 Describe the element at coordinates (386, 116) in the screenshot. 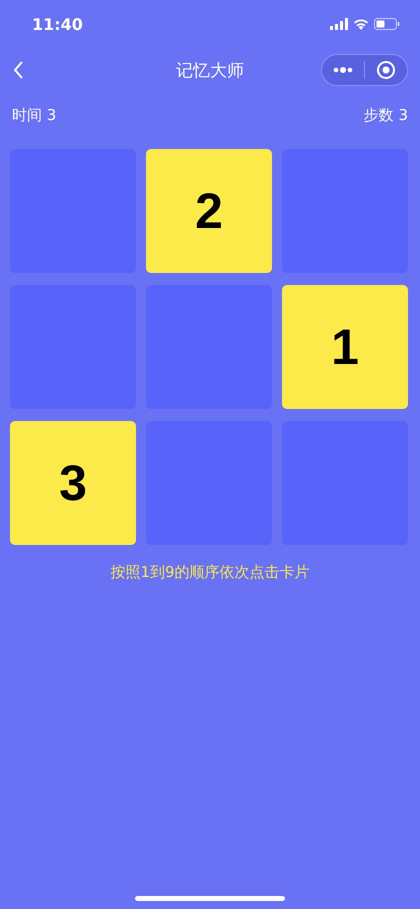

I see `step-counter: 步数 3` at that location.